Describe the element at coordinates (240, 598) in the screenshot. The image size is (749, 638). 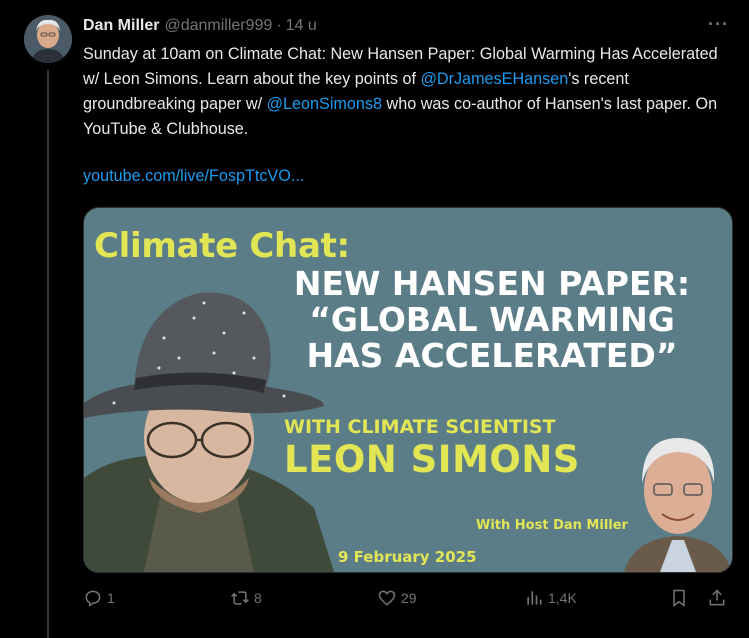
I see `repost-icon` at that location.